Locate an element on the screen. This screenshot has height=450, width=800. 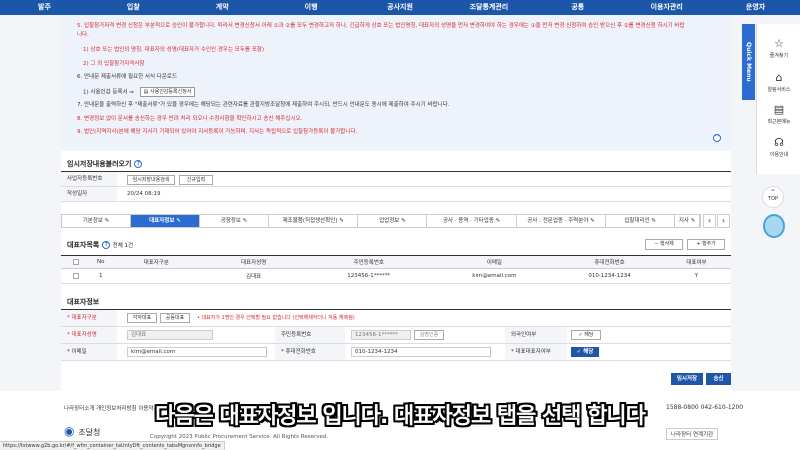
tab-factory-info: 공장정보 ✎ is located at coordinates (234, 221).